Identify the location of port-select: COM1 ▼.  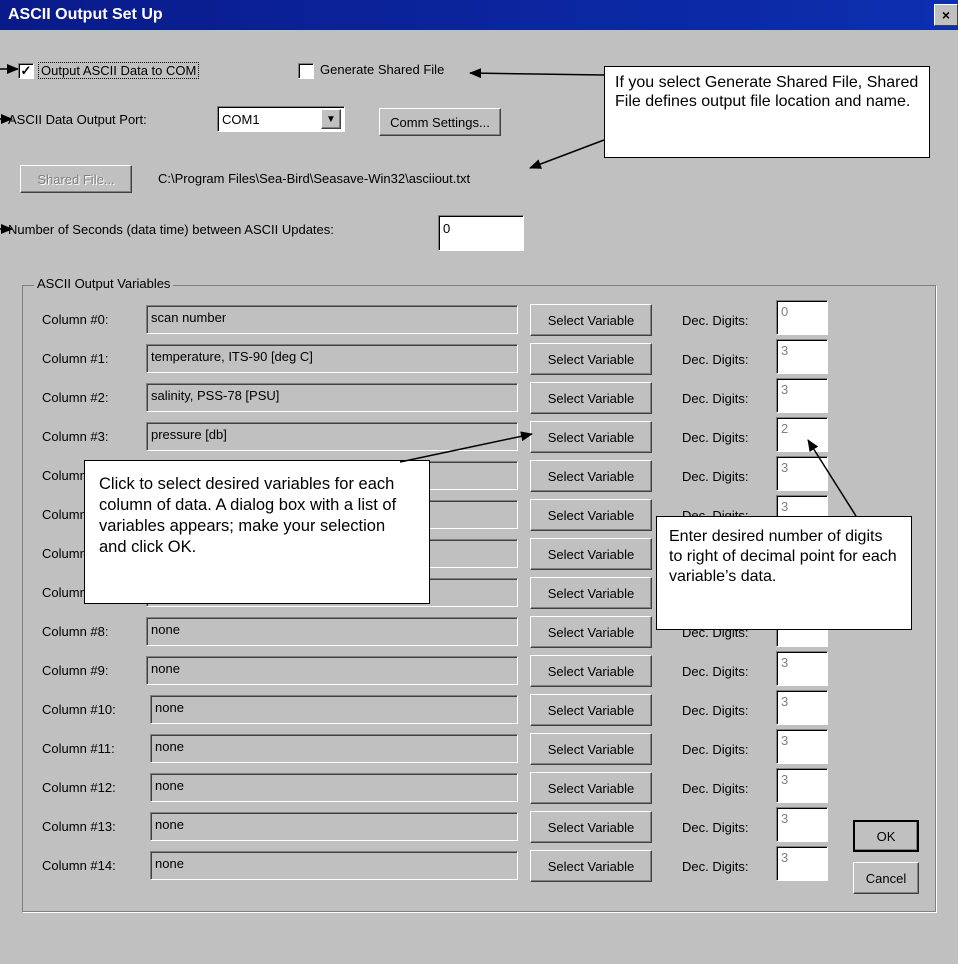
(281, 119).